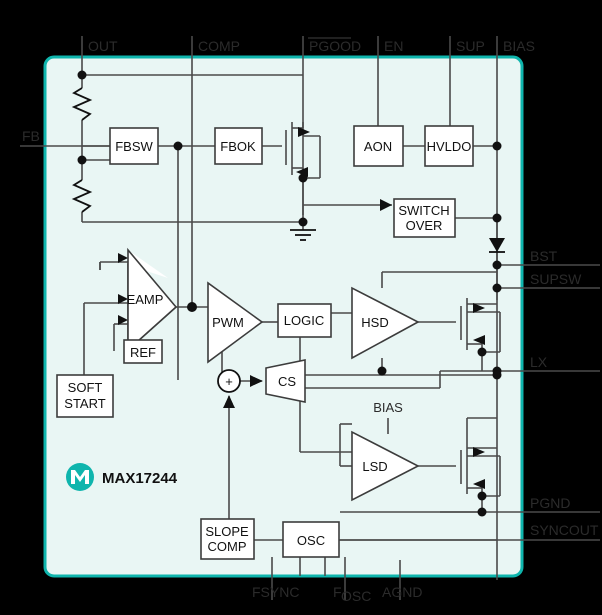  Describe the element at coordinates (539, 362) in the screenshot. I see `pin-label-lx: LX` at that location.